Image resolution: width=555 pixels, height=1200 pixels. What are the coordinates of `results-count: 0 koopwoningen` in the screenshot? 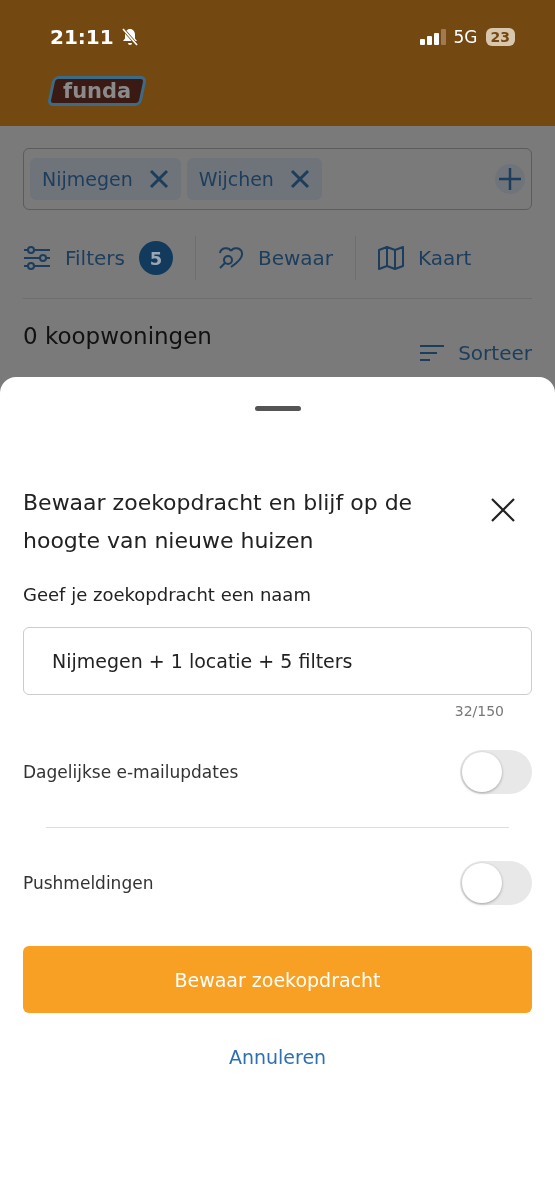 It's located at (117, 337).